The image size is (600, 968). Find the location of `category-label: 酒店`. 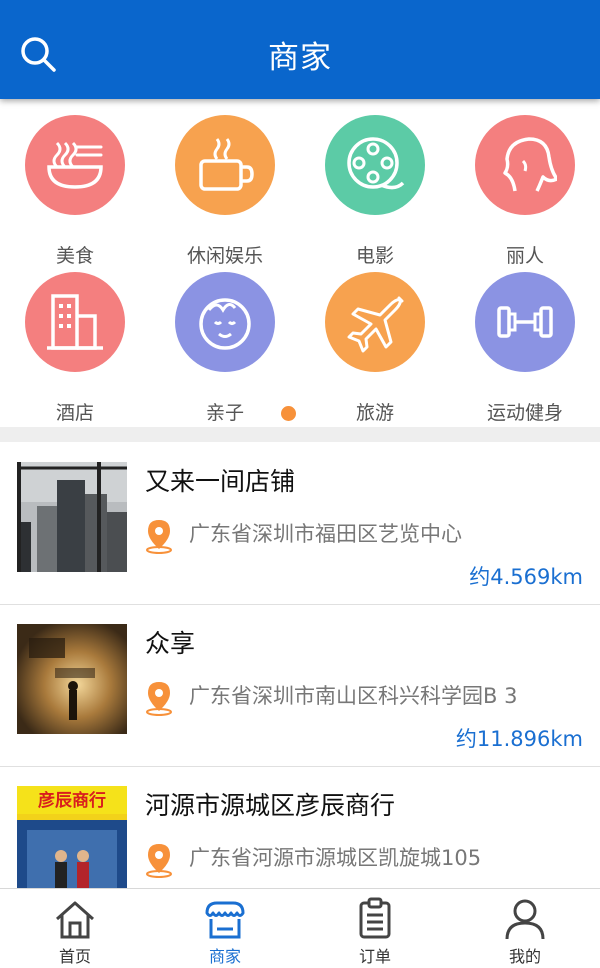

category-label: 酒店 is located at coordinates (74, 413).